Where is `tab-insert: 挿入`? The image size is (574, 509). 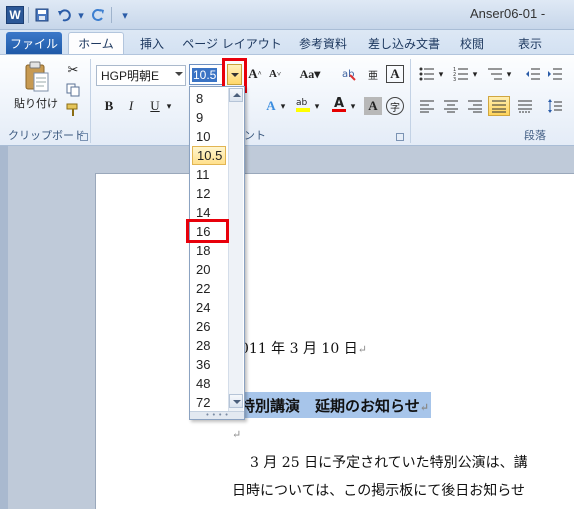
tab-insert: 挿入 is located at coordinates (152, 43).